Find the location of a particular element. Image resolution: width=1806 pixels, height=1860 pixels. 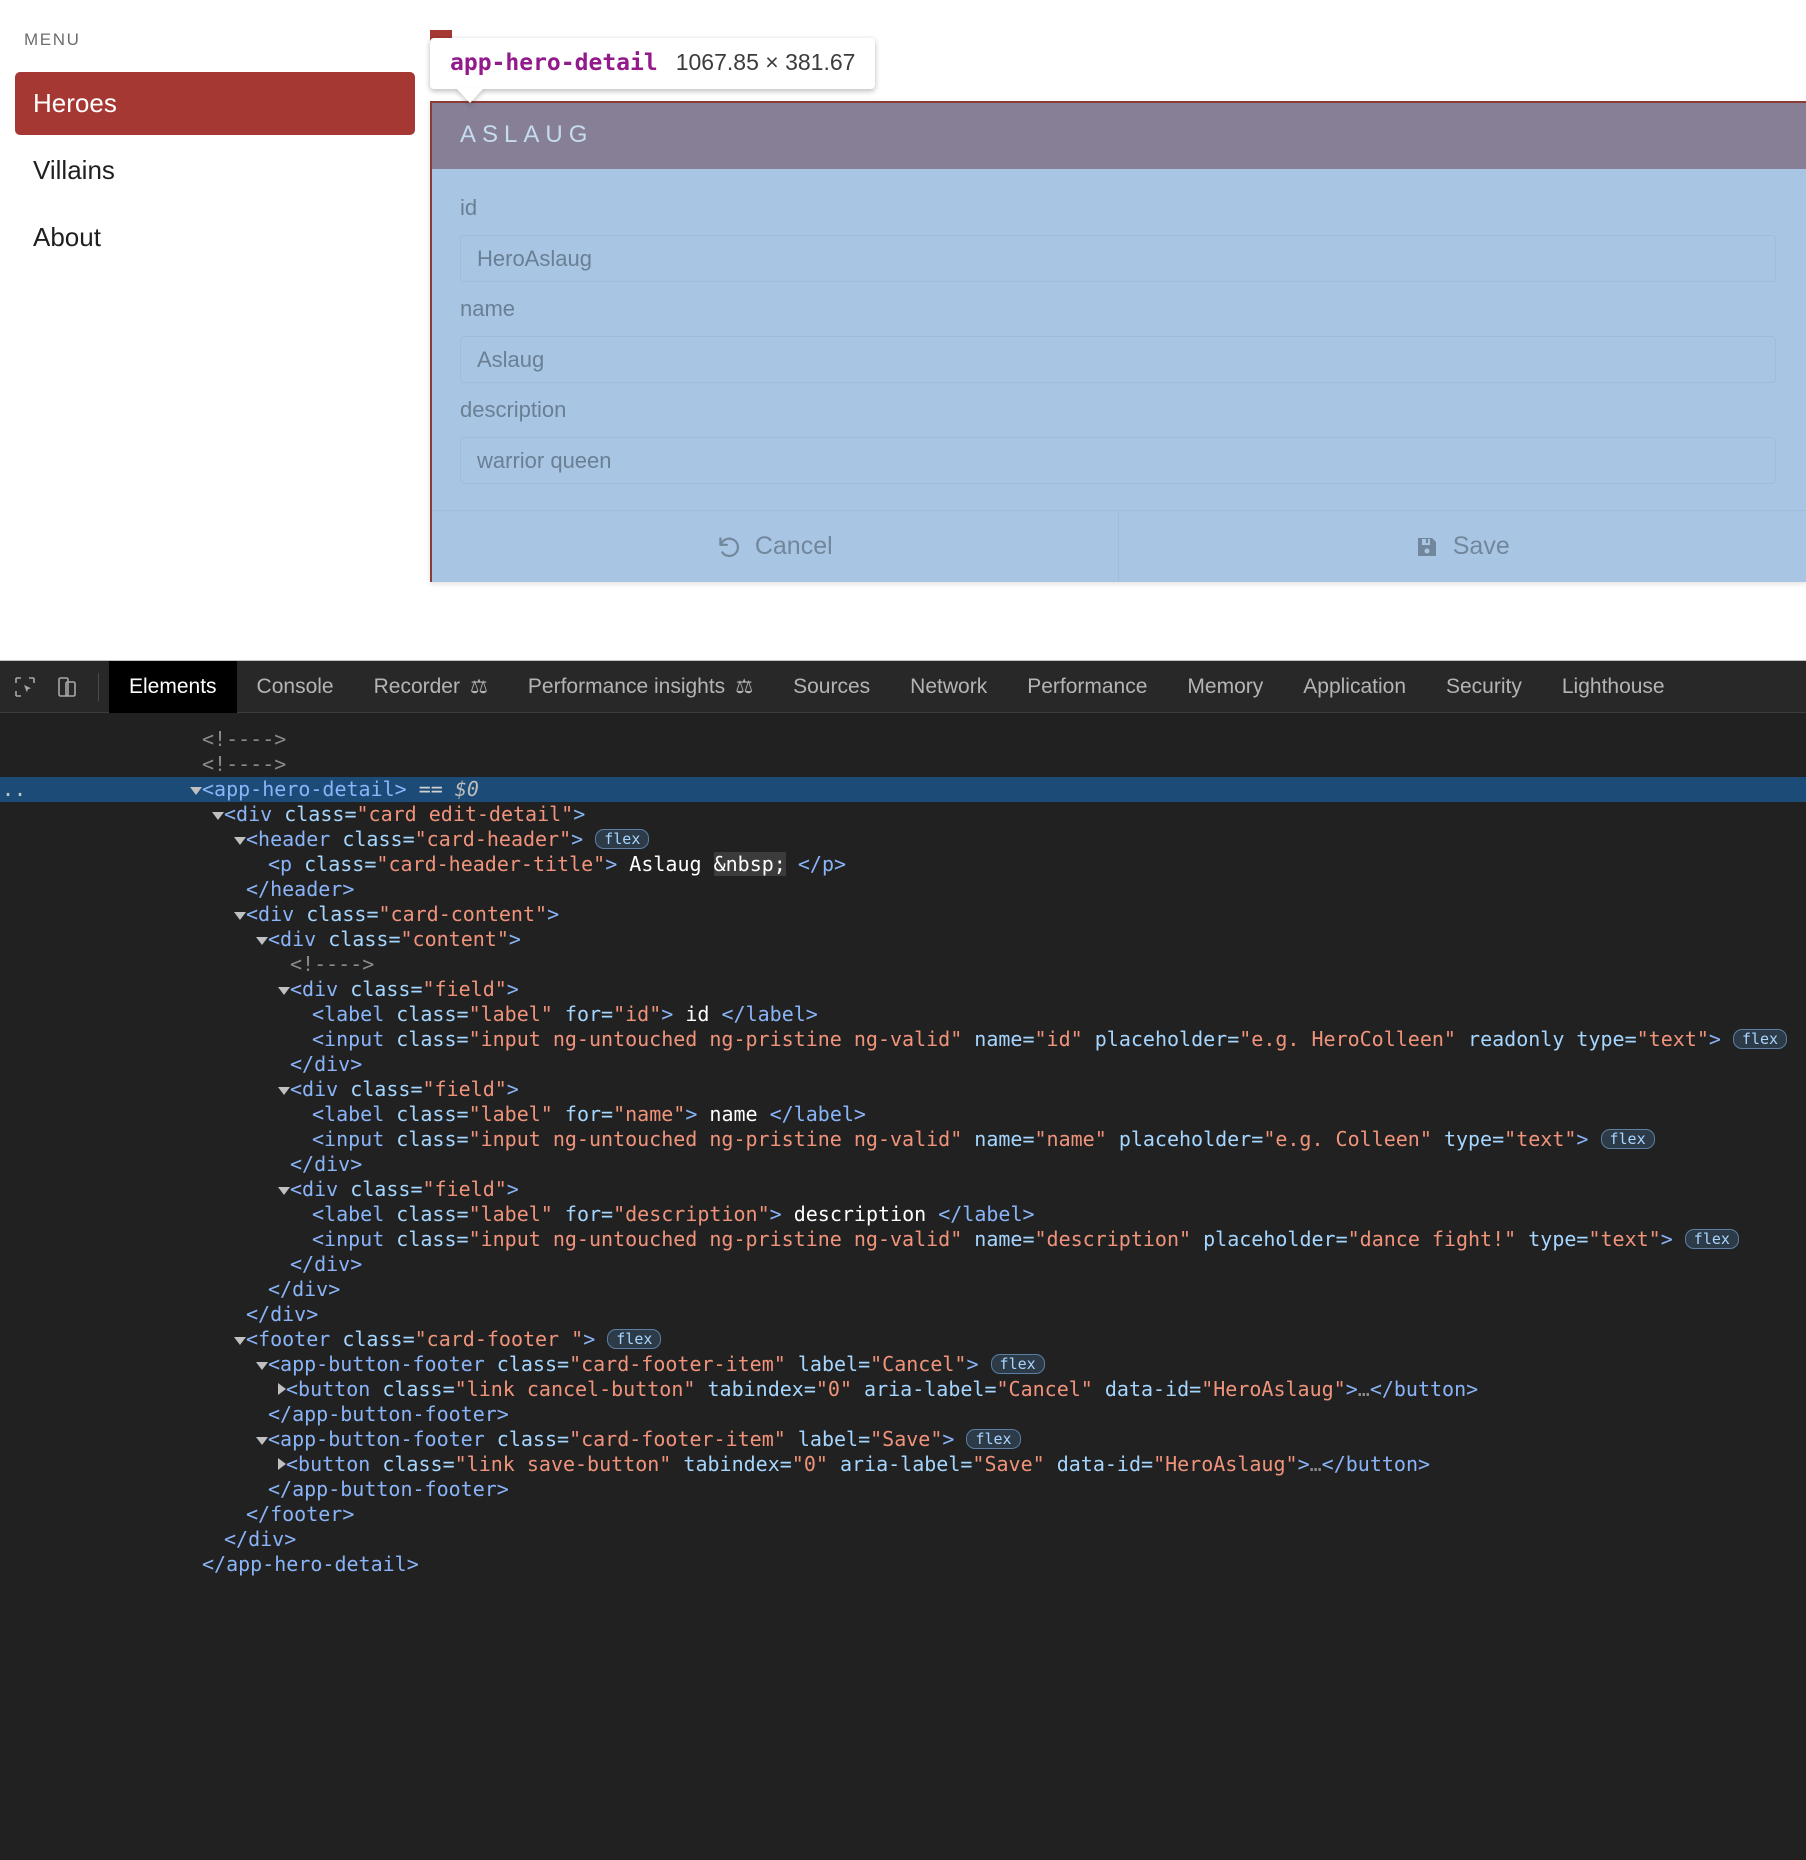

inspect-badge-dimensions: 1067.85 × 381.67 is located at coordinates (765, 62).